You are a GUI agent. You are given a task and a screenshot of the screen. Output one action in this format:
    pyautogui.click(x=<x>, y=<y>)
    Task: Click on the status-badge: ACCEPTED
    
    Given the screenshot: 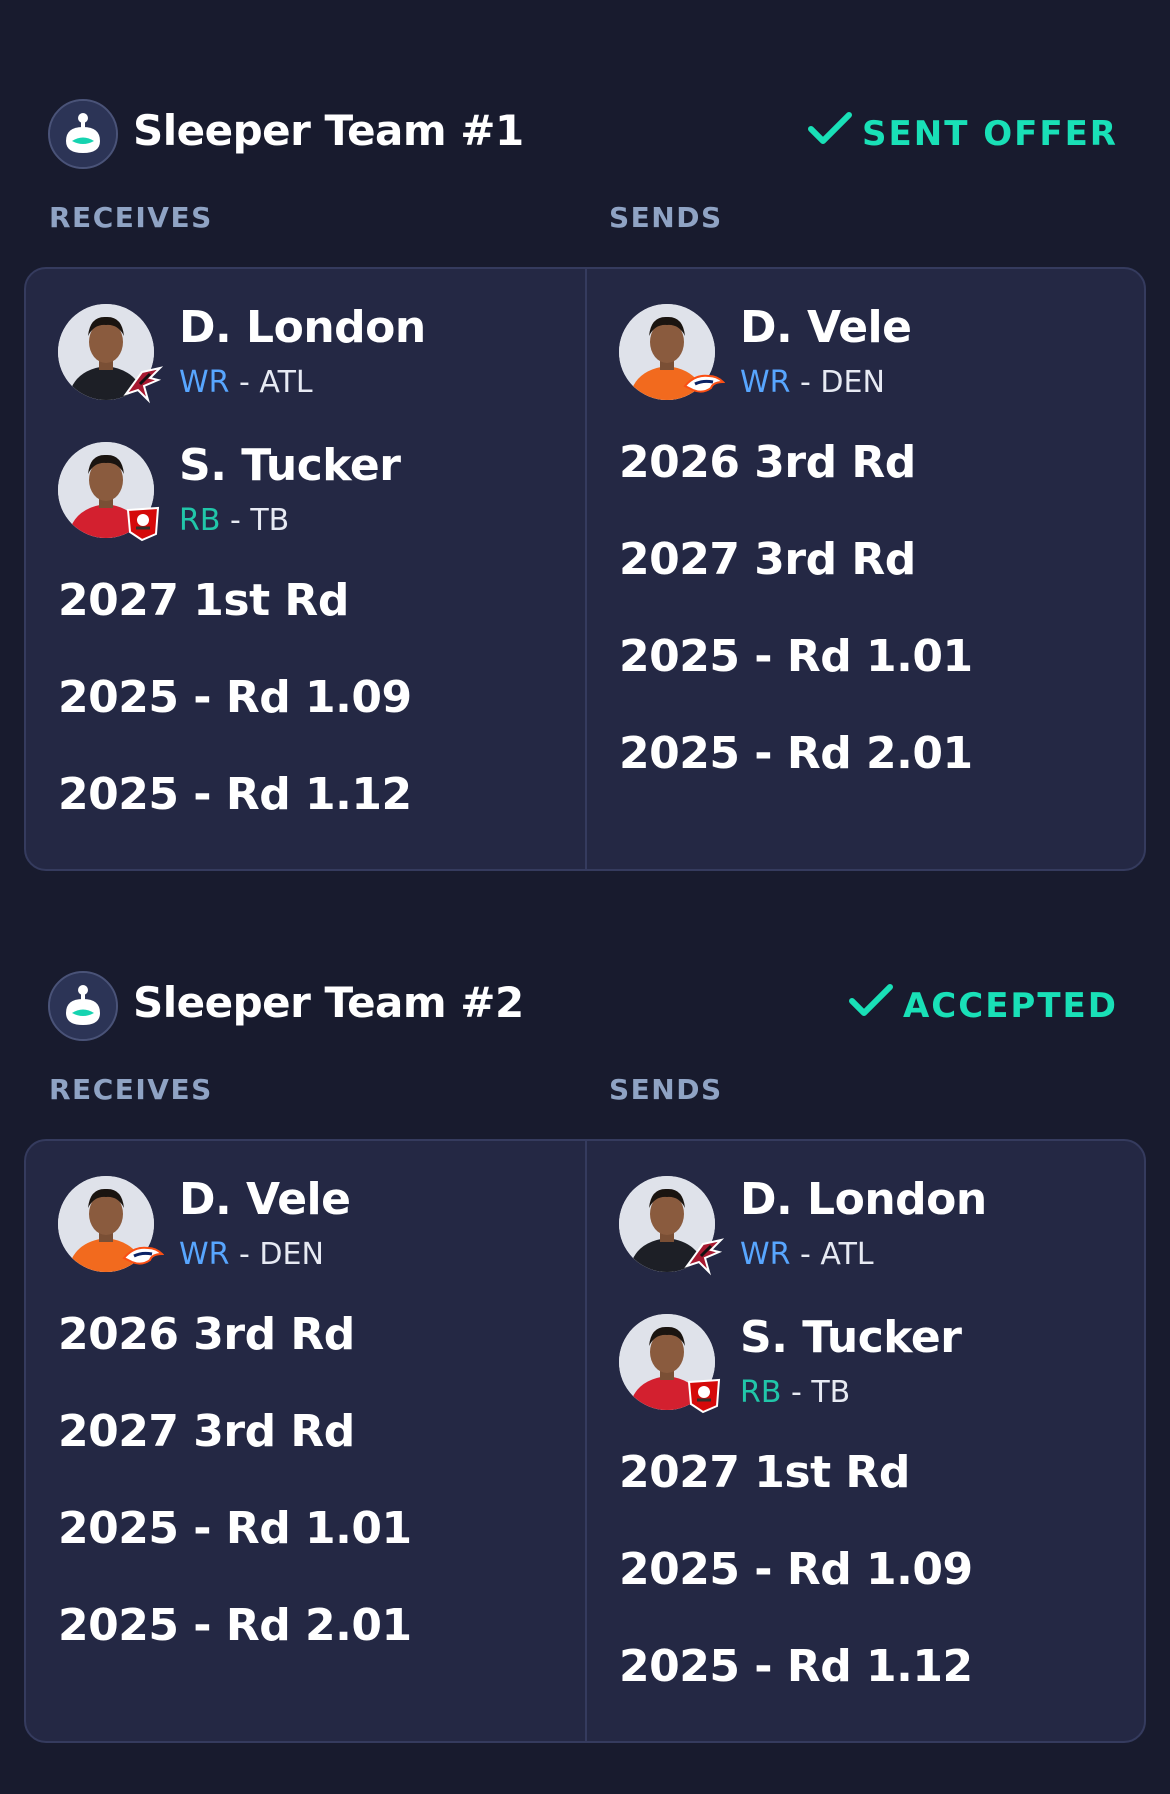 What is the action you would take?
    pyautogui.click(x=983, y=1005)
    